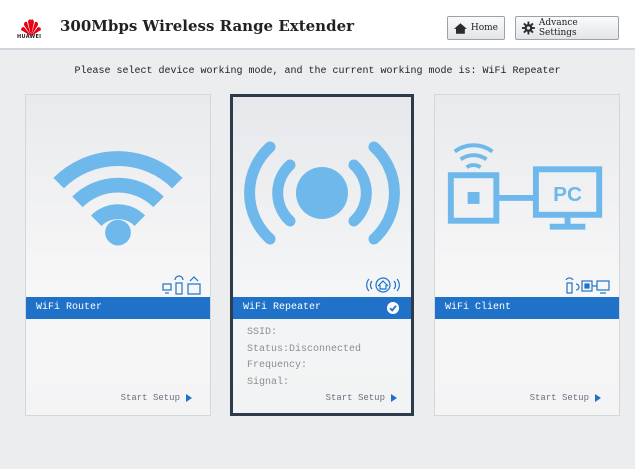 This screenshot has height=469, width=635. Describe the element at coordinates (567, 194) in the screenshot. I see `pc-art-label: PC` at that location.